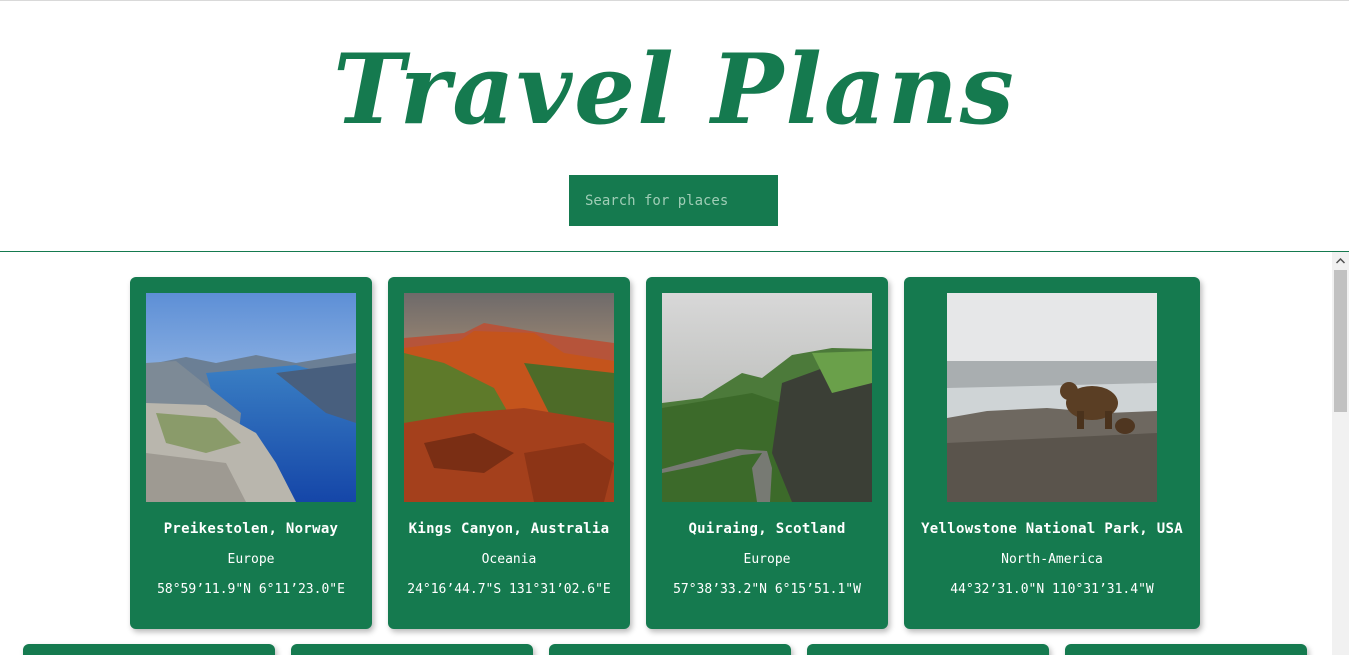  What do you see at coordinates (509, 397) in the screenshot?
I see `red-canyon-photo` at bounding box center [509, 397].